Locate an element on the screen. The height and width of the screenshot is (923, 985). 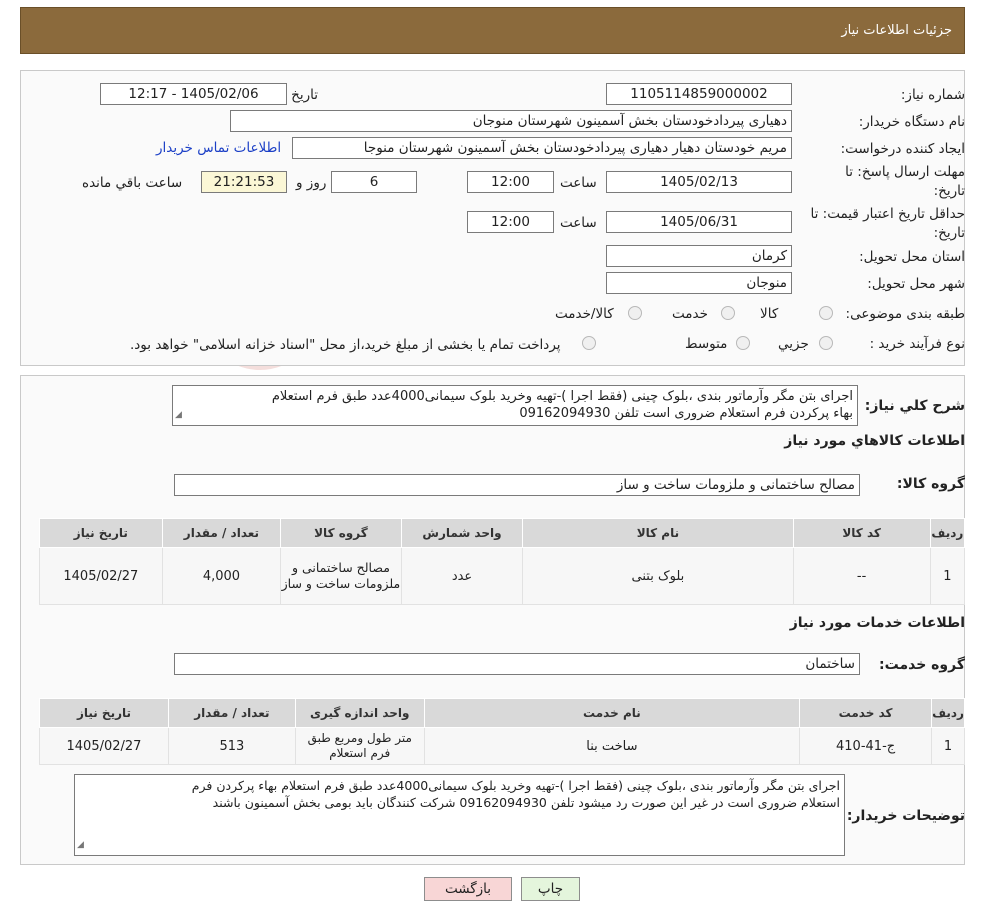
city-field: منوجان is located at coordinates (699, 283).